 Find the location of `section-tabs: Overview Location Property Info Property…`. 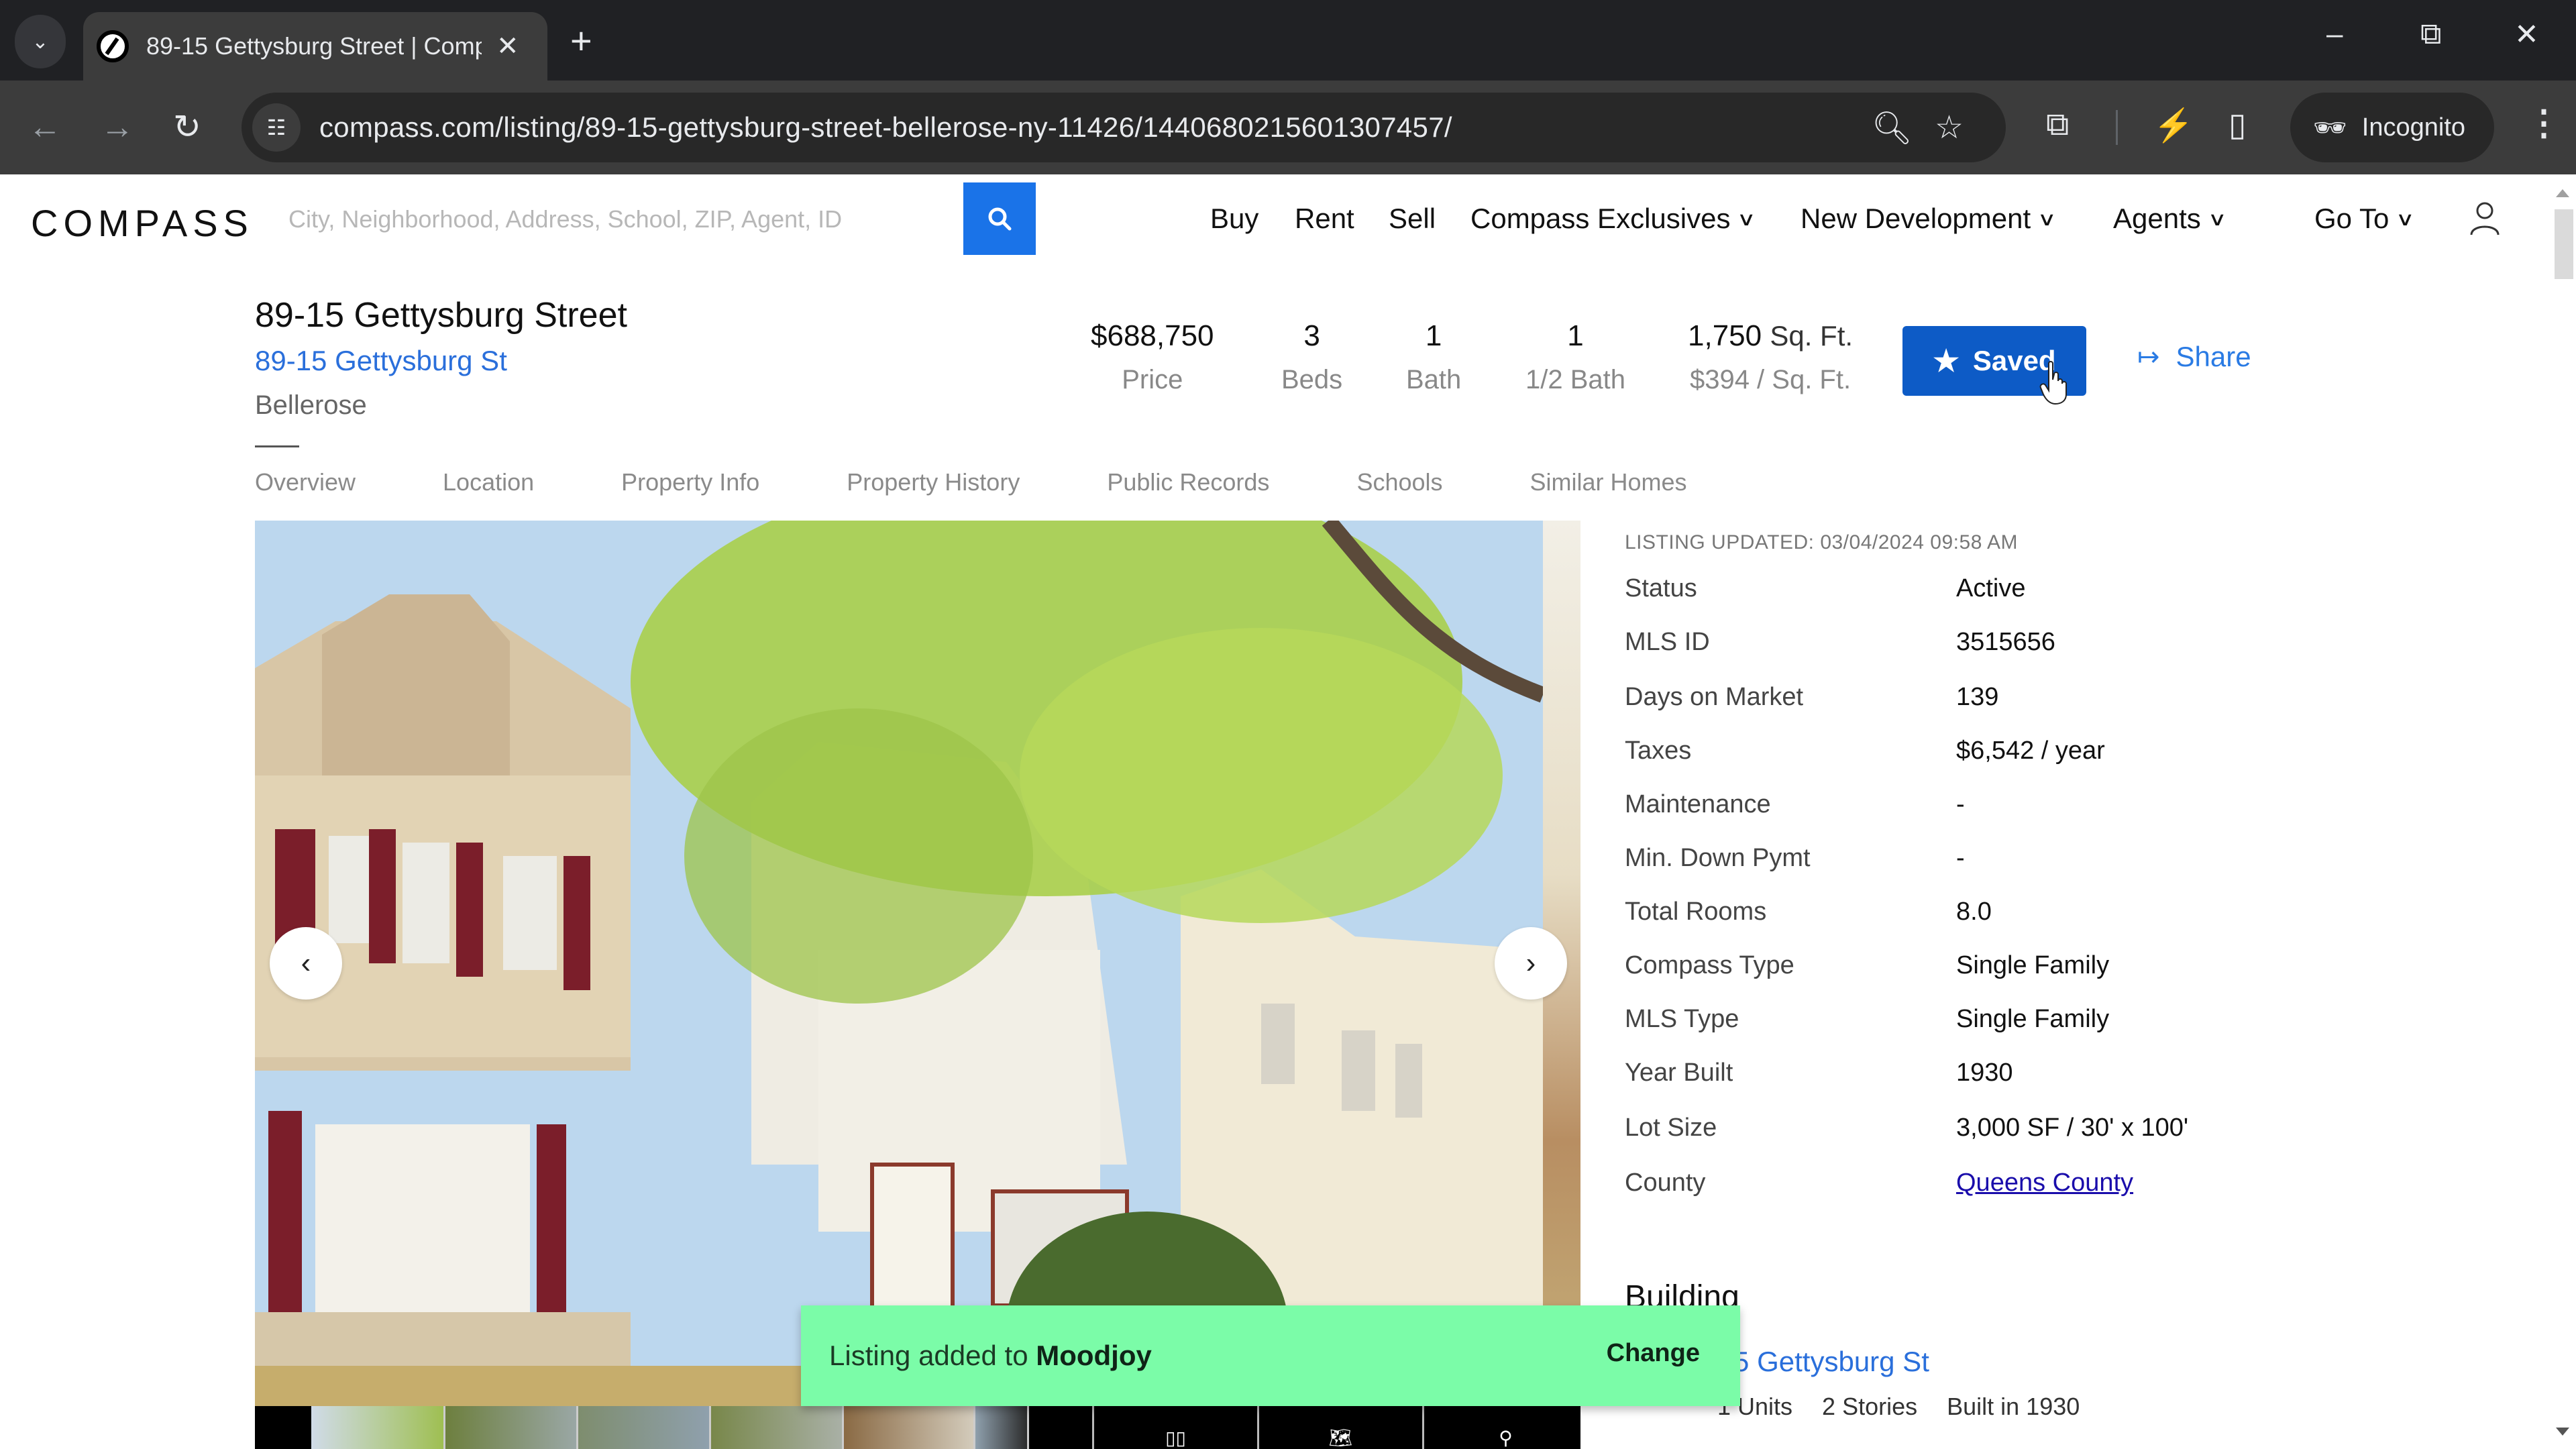

section-tabs: Overview Location Property Info Property… is located at coordinates (1014, 482).